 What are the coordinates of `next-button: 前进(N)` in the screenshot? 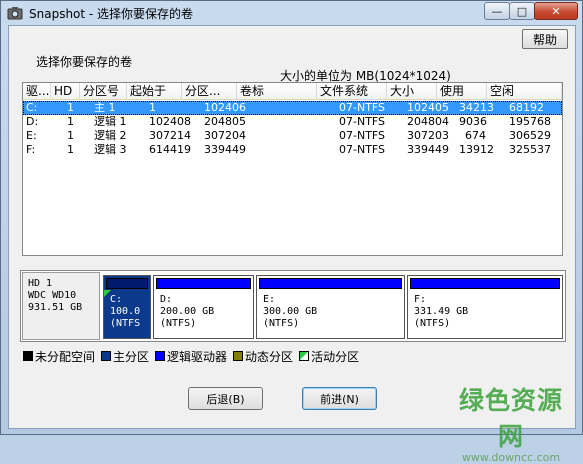 It's located at (339, 398).